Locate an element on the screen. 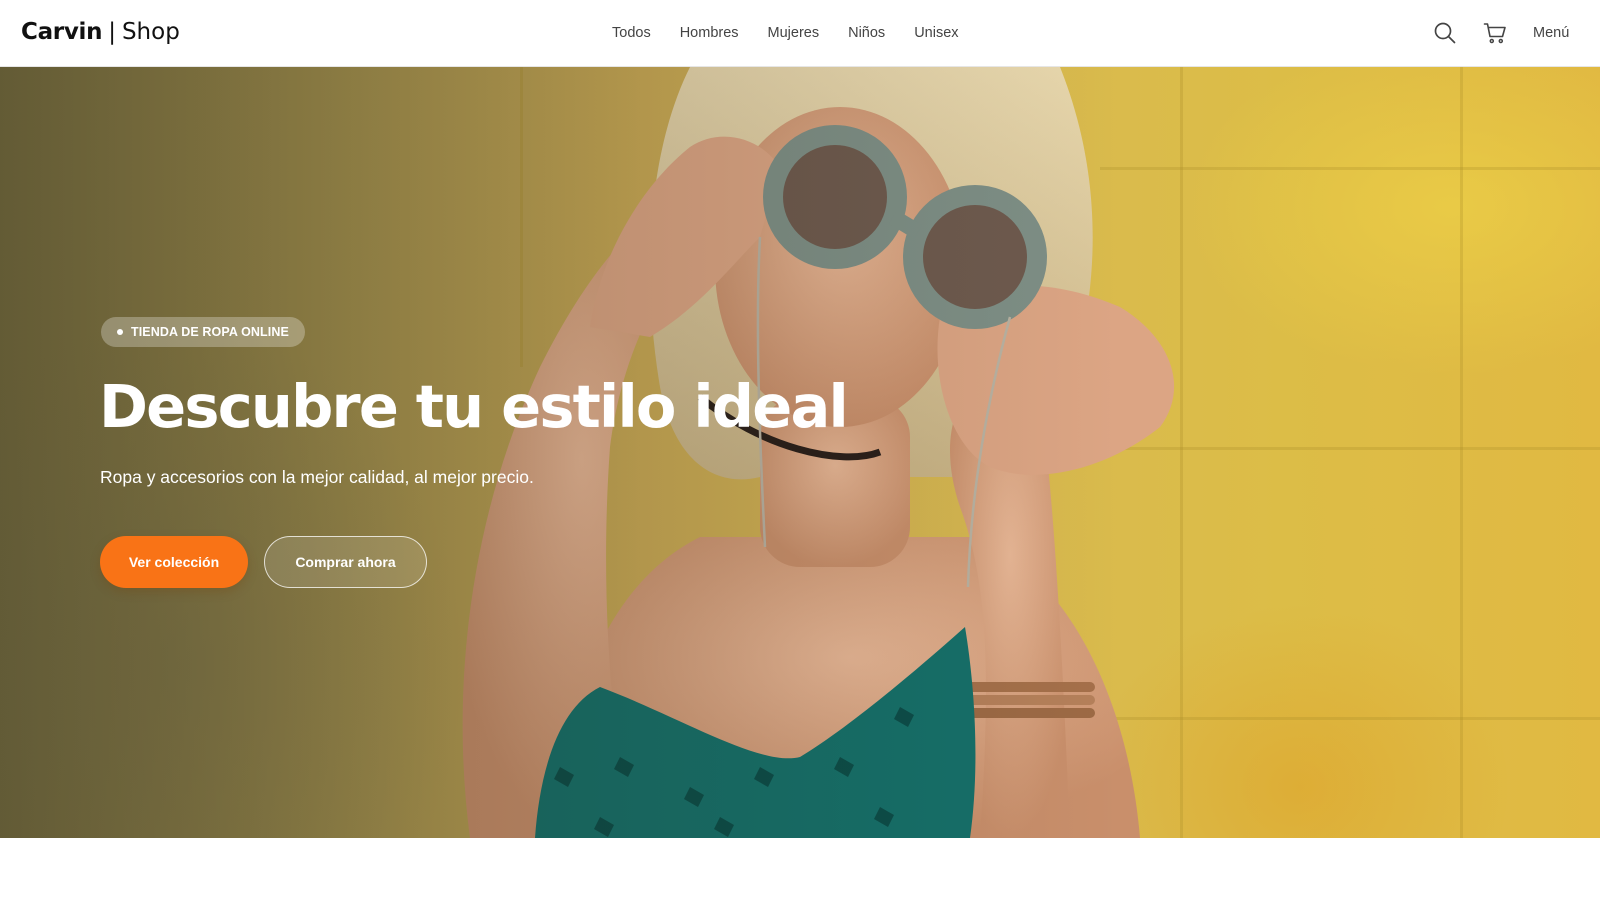 The image size is (1600, 904). nav-item-todos: Todos is located at coordinates (631, 33).